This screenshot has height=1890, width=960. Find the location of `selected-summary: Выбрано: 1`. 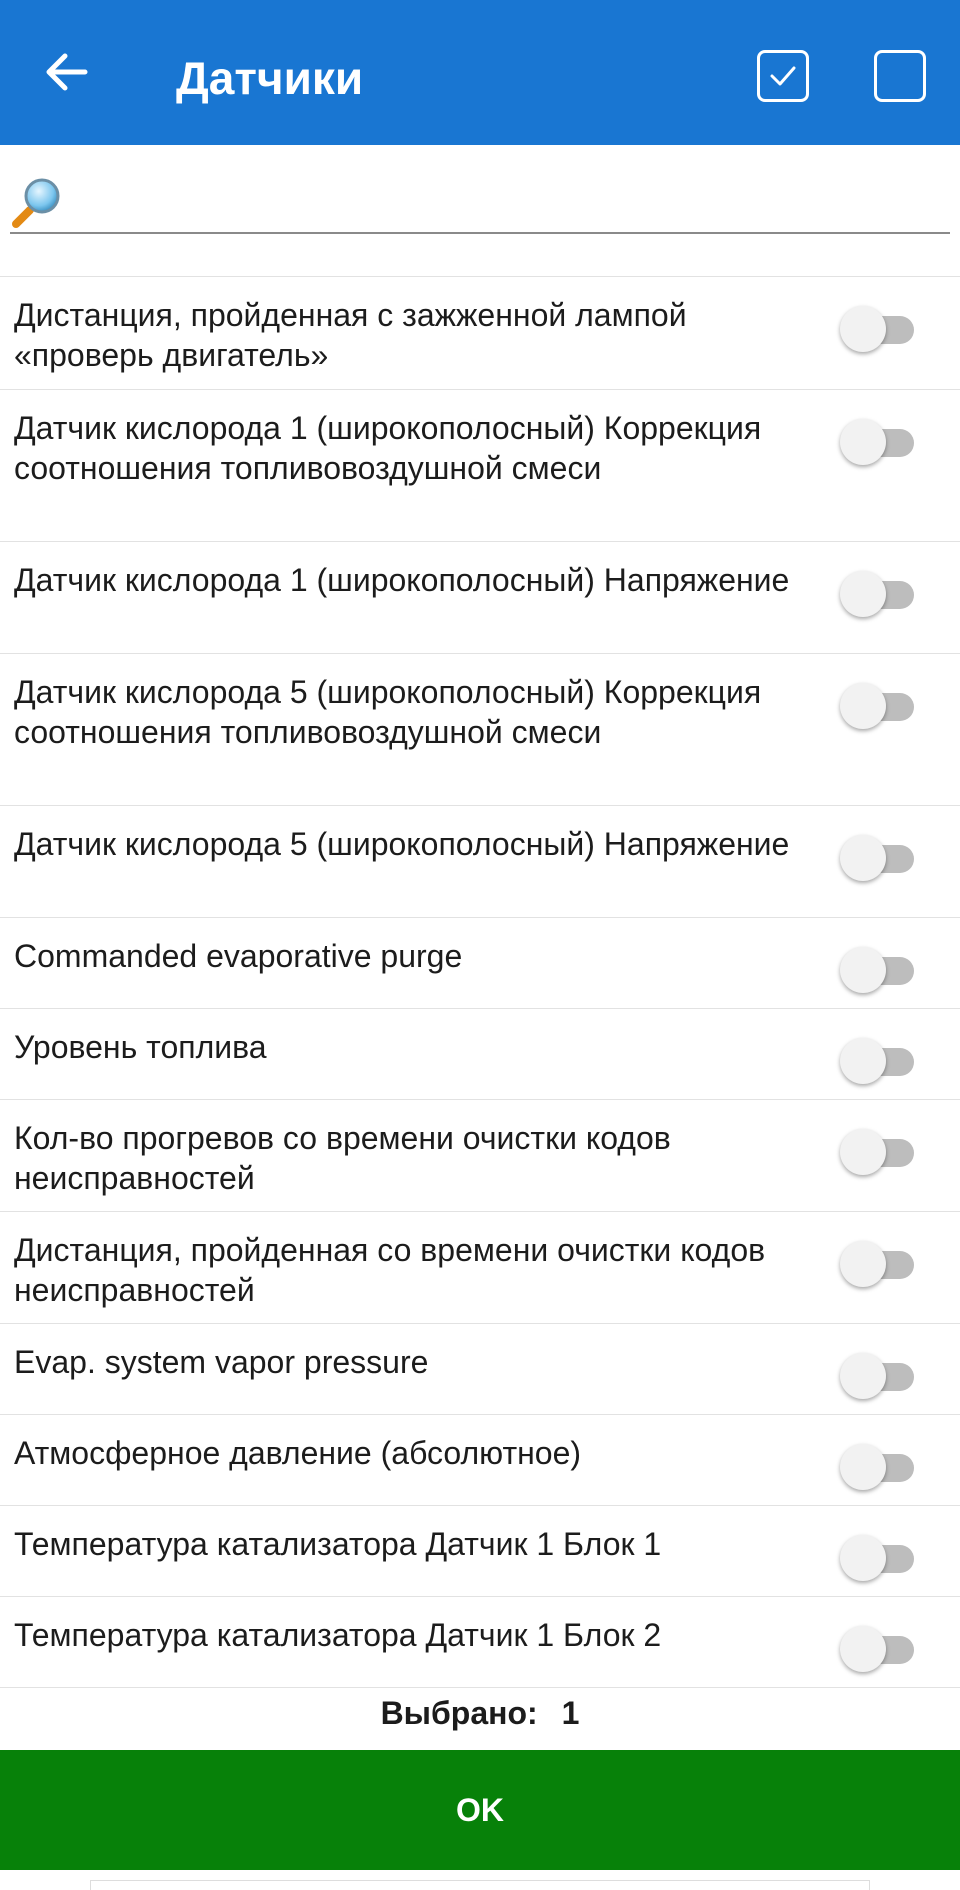

selected-summary: Выбрано: 1 is located at coordinates (480, 1713).